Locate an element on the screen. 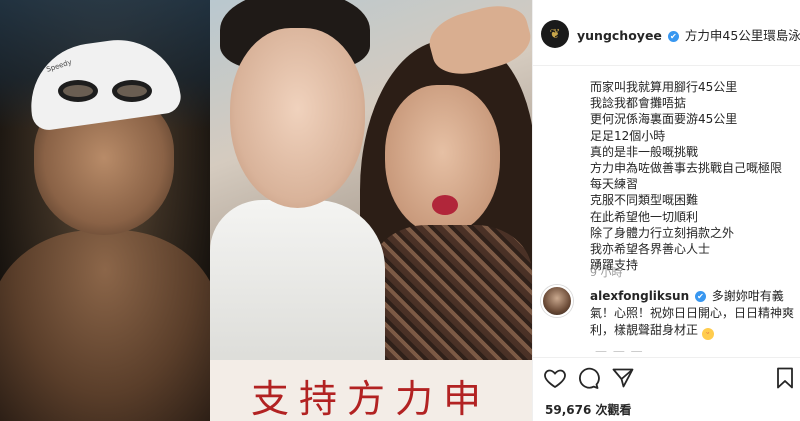 The width and height of the screenshot is (800, 421). post-username: yungchoyee is located at coordinates (619, 35).